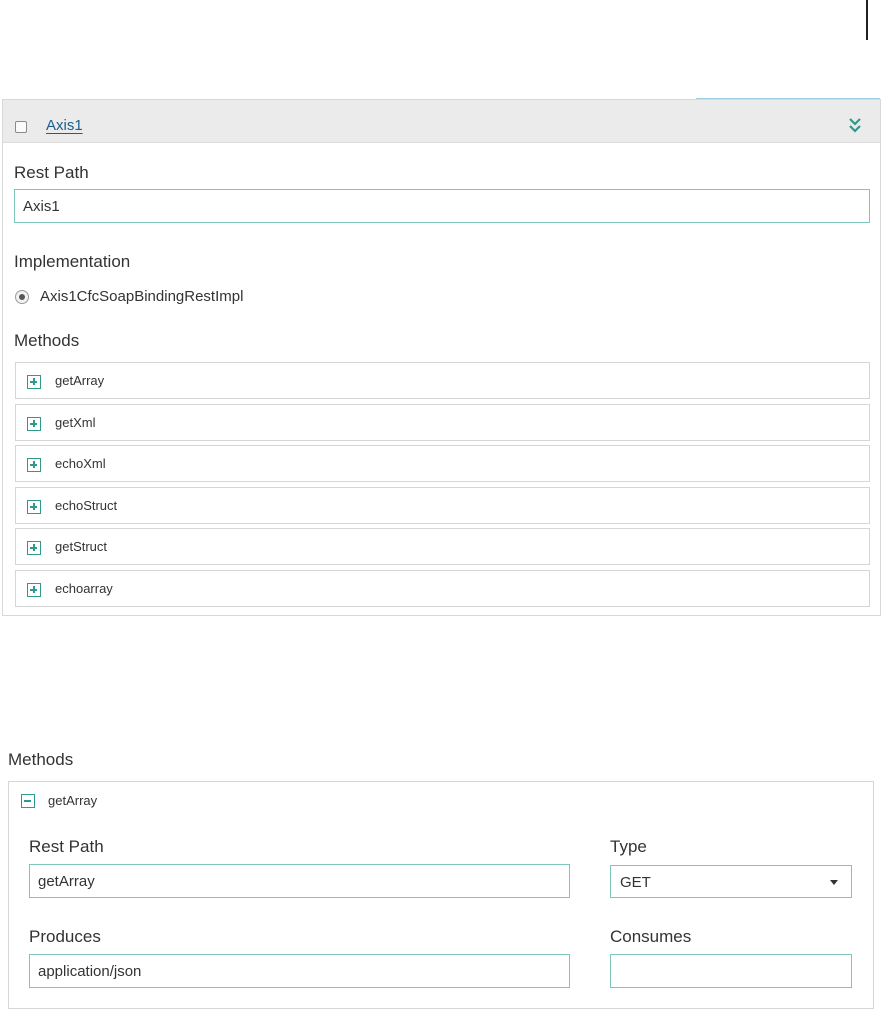  I want to click on caret-down-icon, so click(834, 882).